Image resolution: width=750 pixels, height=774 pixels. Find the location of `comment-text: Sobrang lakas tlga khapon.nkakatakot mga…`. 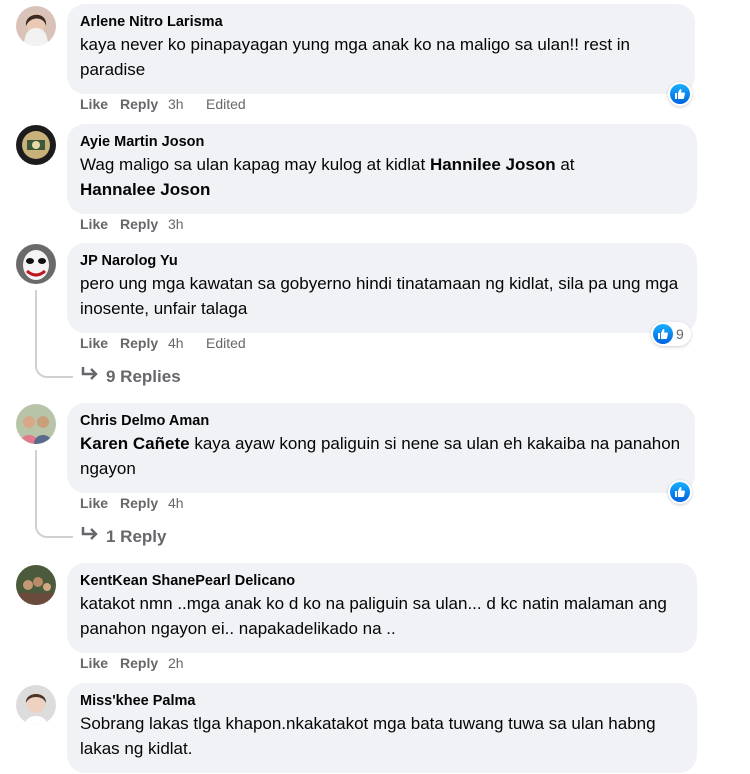

comment-text: Sobrang lakas tlga khapon.nkakatakot mga… is located at coordinates (368, 736).